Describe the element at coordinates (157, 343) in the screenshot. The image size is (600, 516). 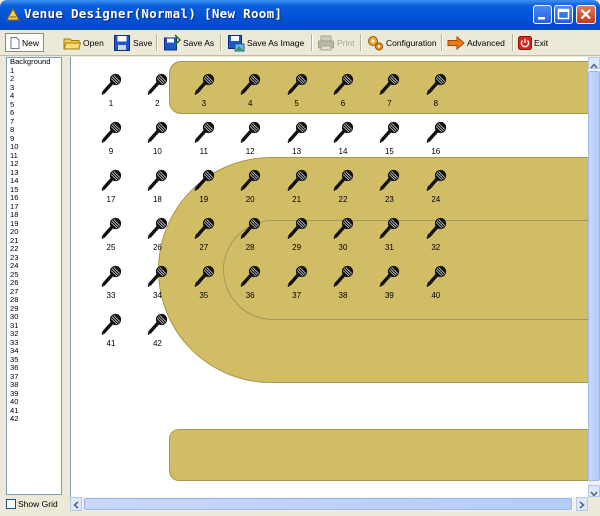
I see `microphone-number: 42` at that location.